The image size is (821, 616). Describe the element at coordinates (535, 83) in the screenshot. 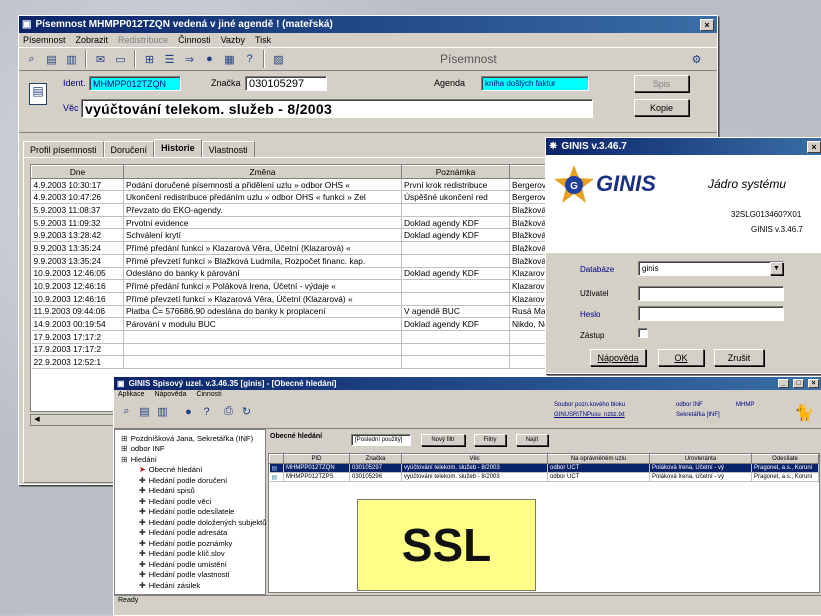

I see `agenda-field: kniha došlých faktur` at that location.